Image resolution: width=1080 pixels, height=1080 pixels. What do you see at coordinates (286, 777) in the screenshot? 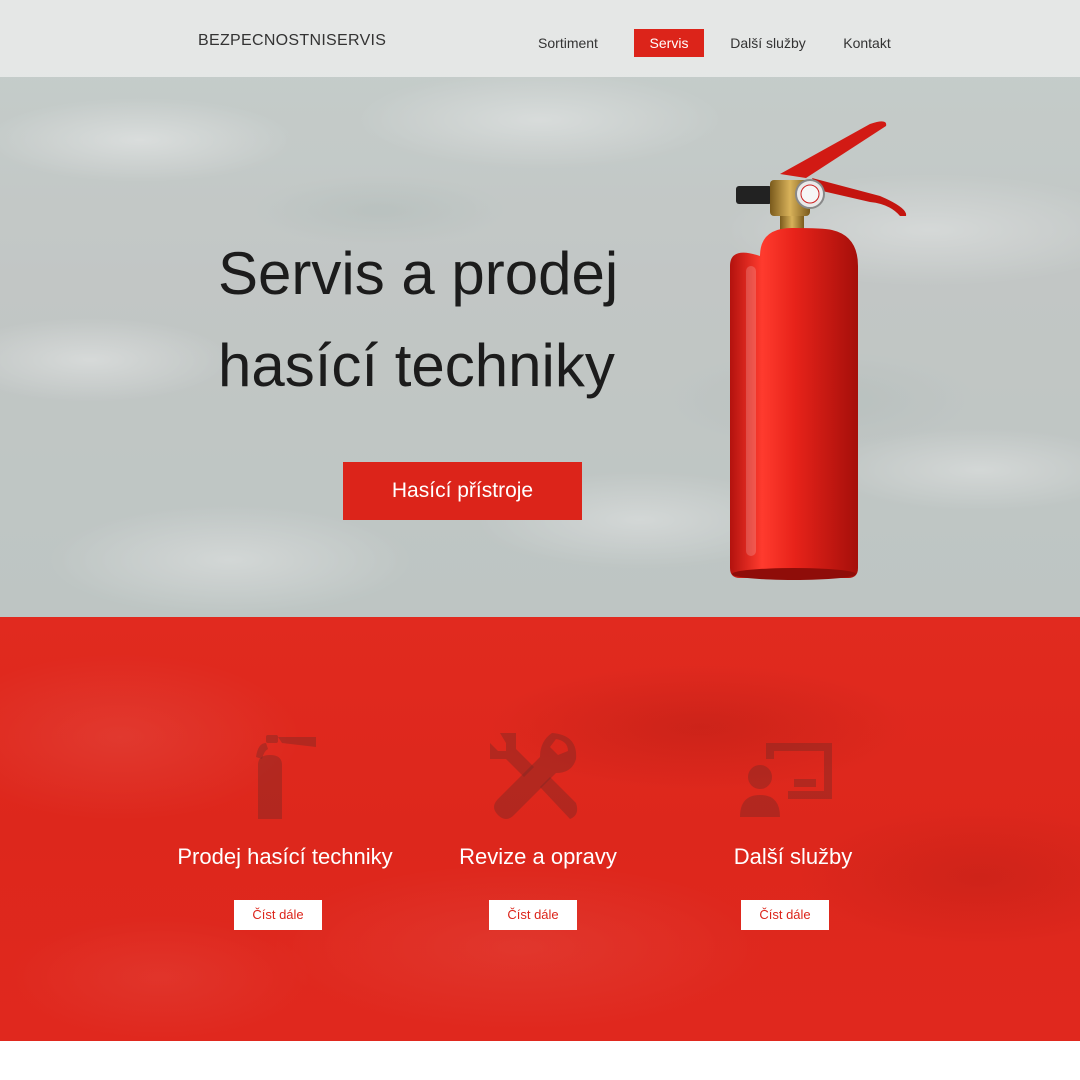
I see `fire-extinguisher-icon` at bounding box center [286, 777].